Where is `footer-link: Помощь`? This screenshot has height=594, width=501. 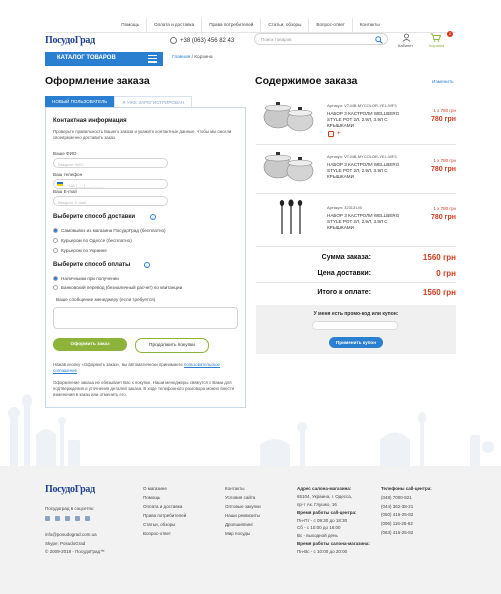 footer-link: Помощь is located at coordinates (164, 497).